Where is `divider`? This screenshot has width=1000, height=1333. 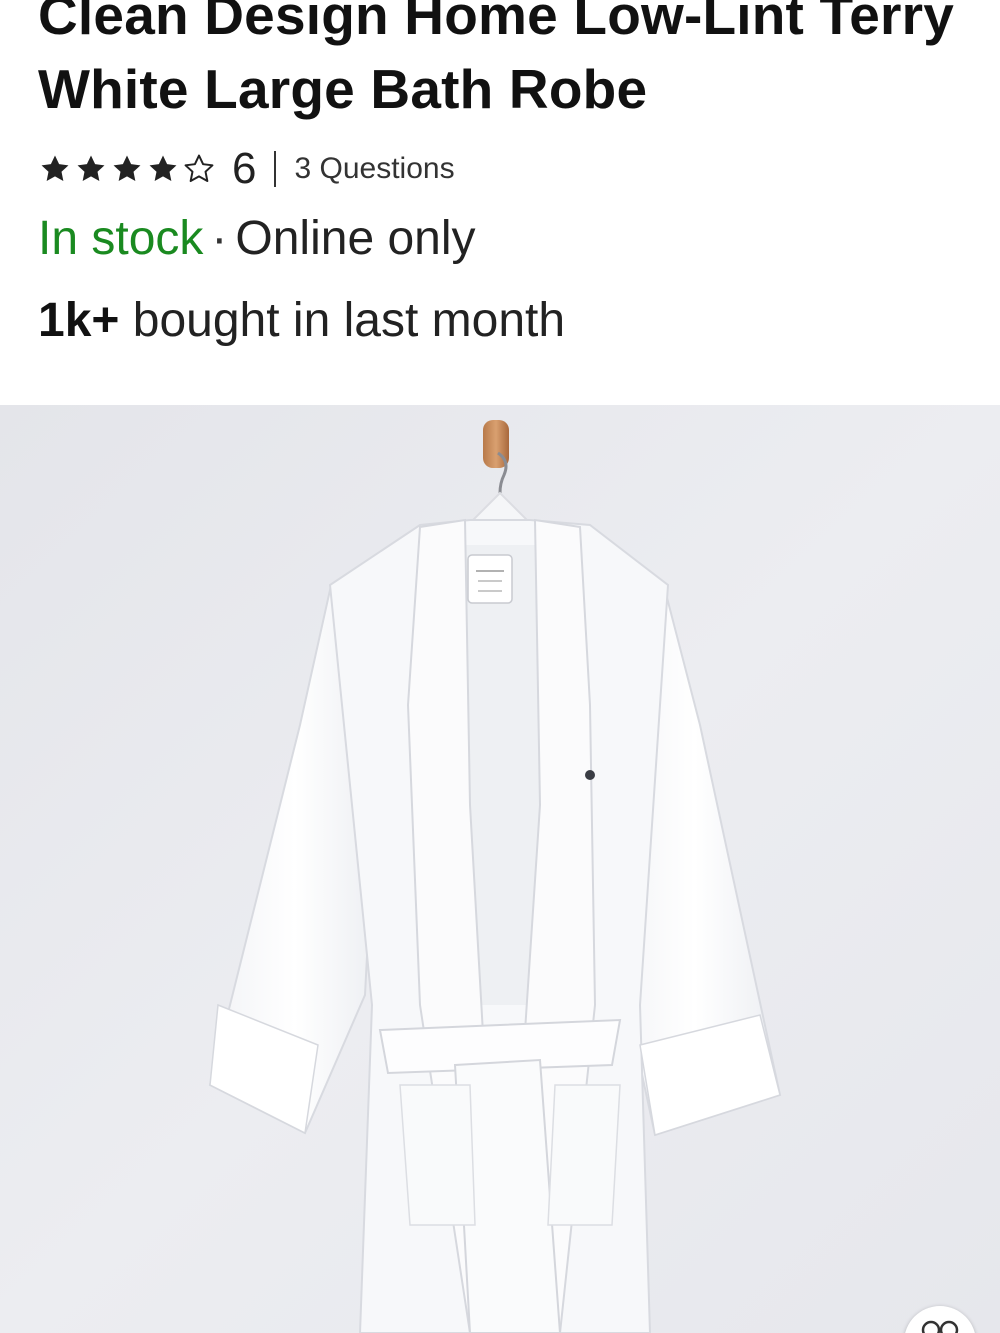
divider is located at coordinates (275, 169).